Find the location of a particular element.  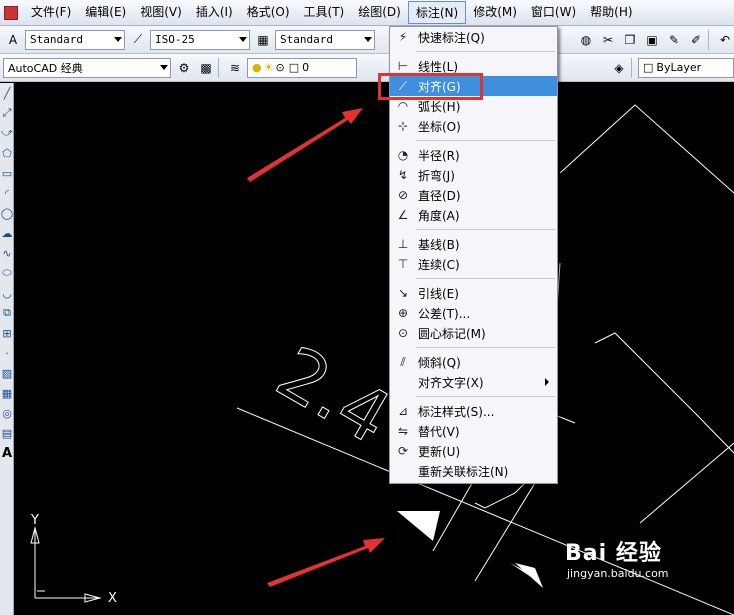

insert-block-icon: ⧉ is located at coordinates (7, 313).